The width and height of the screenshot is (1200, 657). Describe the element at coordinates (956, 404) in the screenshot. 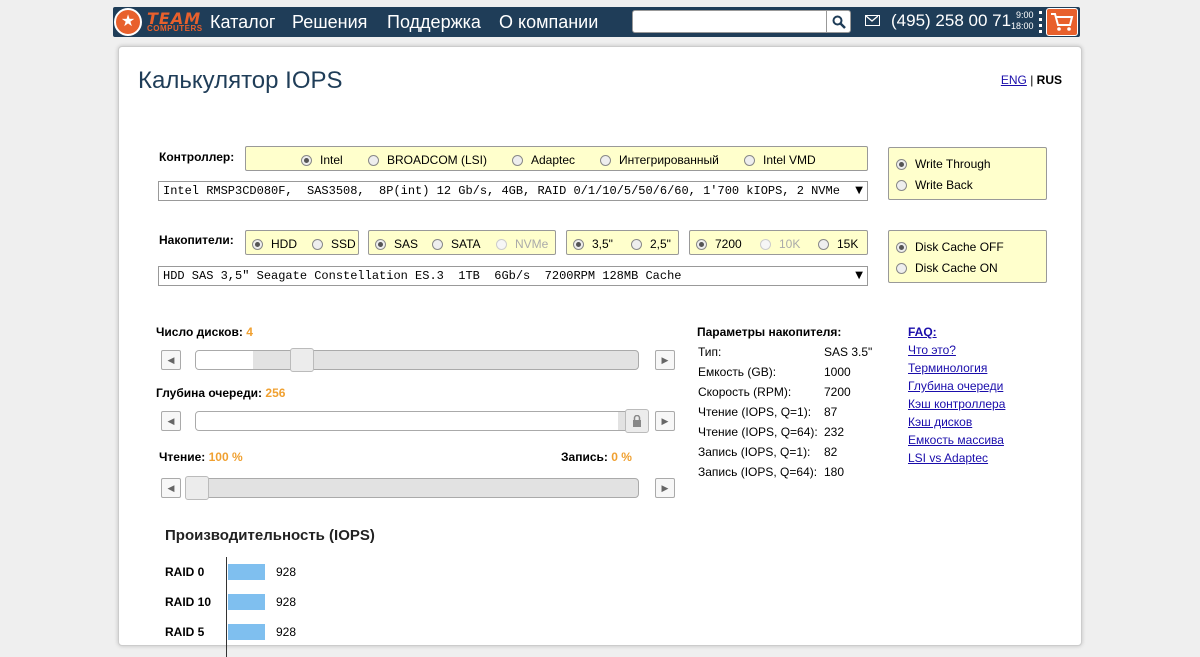

I see `faq-link: Кэш контроллера` at that location.